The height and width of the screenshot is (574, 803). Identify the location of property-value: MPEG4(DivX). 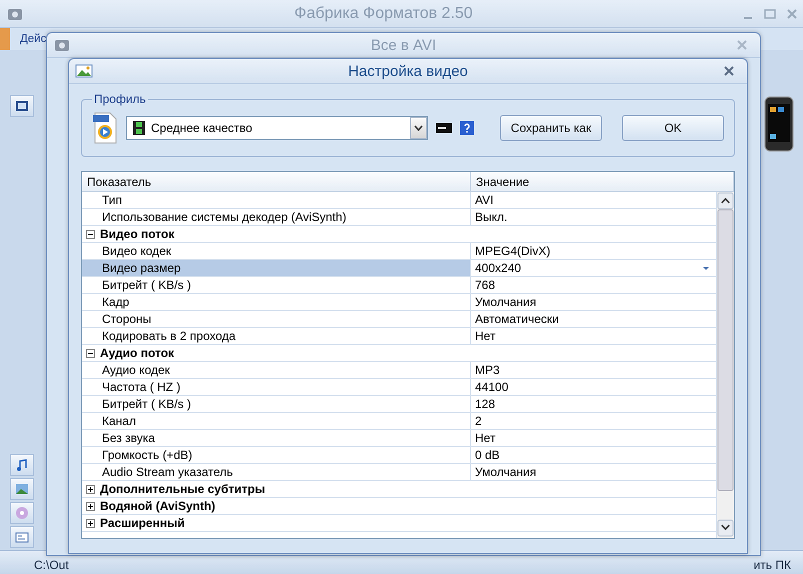
(593, 251).